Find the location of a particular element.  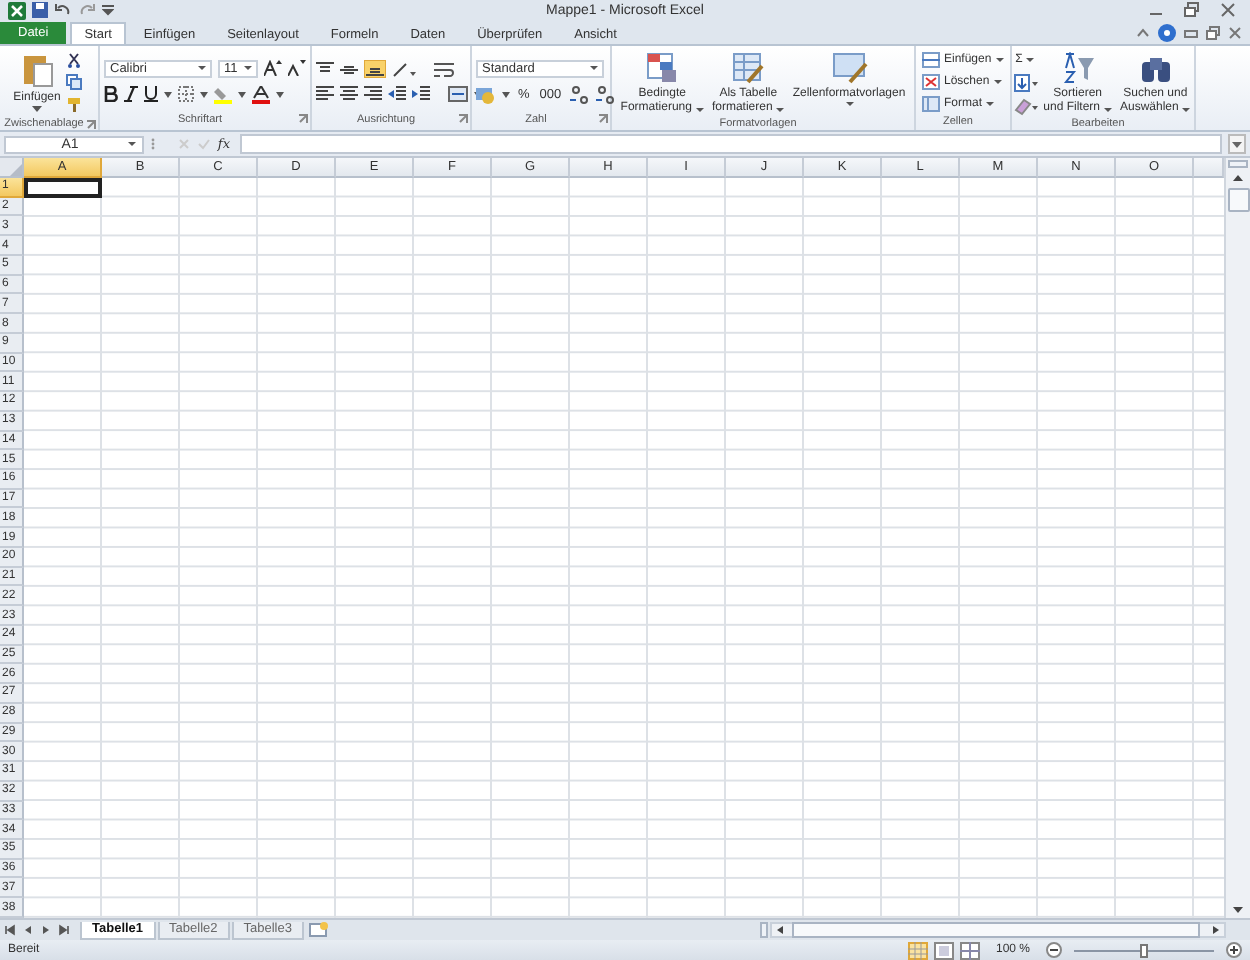

zoom-out-icon is located at coordinates (1054, 950).